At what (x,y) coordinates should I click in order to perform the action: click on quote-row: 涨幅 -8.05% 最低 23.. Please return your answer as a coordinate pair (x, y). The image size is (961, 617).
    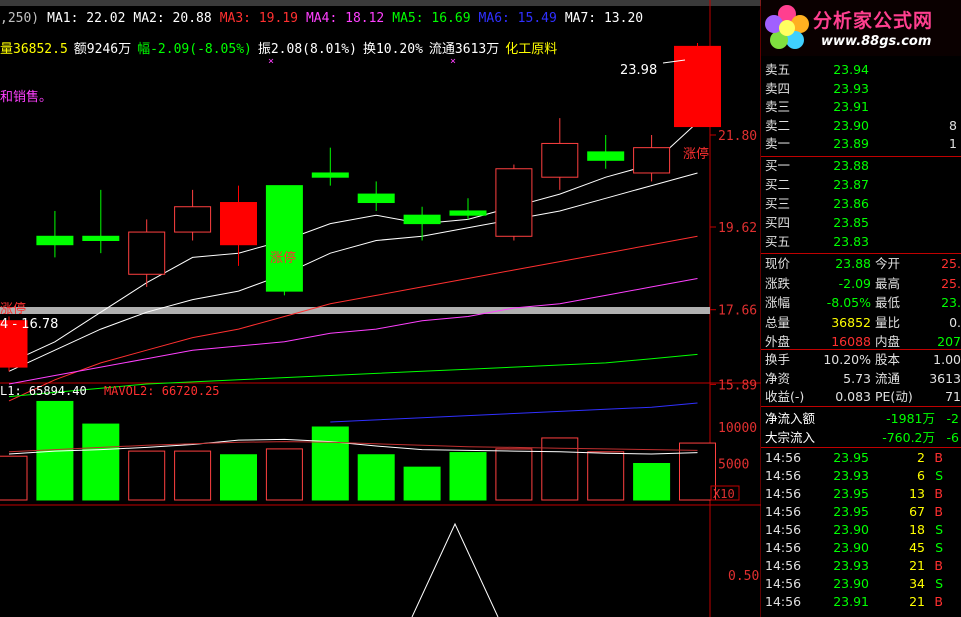
    Looking at the image, I should click on (861, 303).